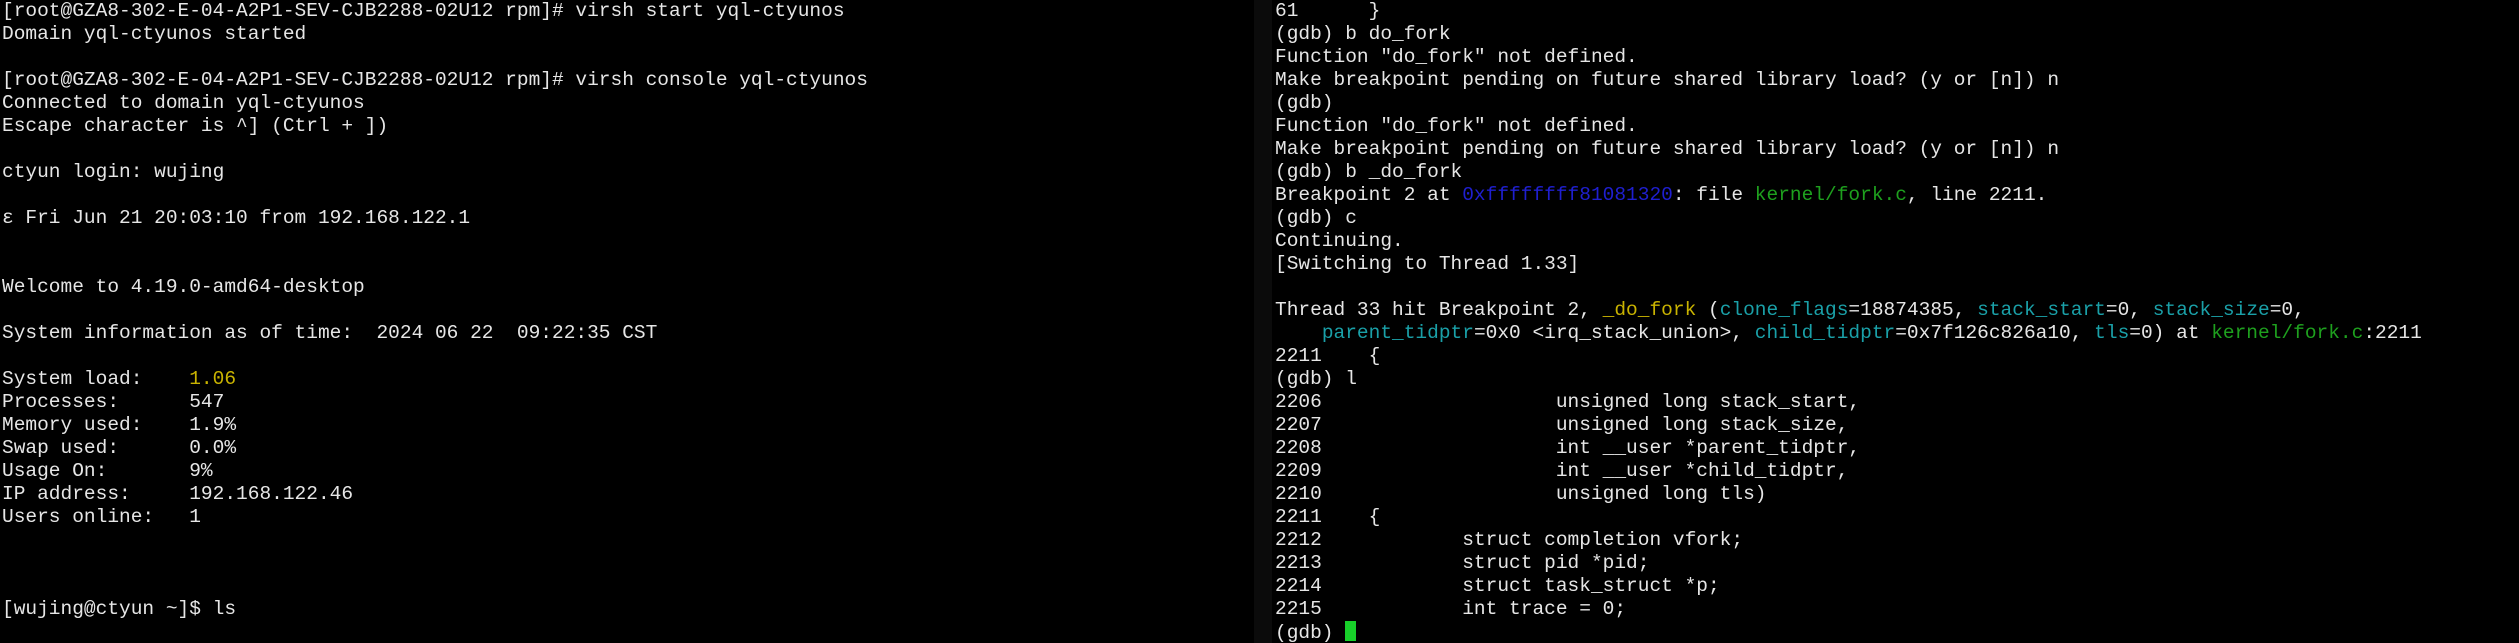 The image size is (2519, 643). Describe the element at coordinates (1509, 540) in the screenshot. I see `code-line: 2212 struct completion vfork;` at that location.